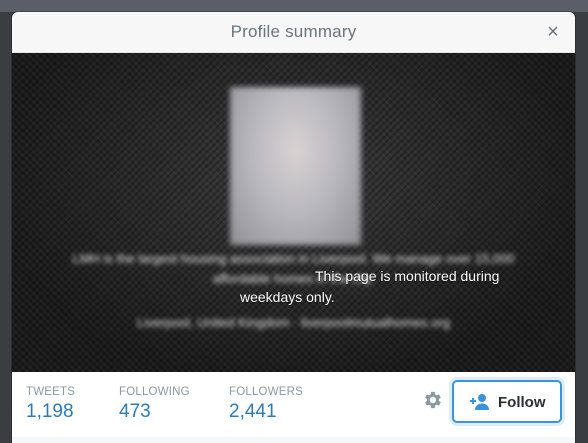 This screenshot has height=443, width=588. I want to click on tweets-stat-label: TWEETS, so click(51, 392).